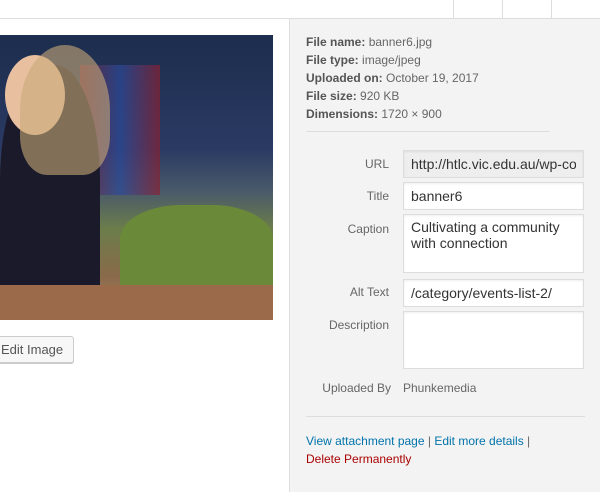  I want to click on dimensions-label: Dimensions:, so click(342, 114).